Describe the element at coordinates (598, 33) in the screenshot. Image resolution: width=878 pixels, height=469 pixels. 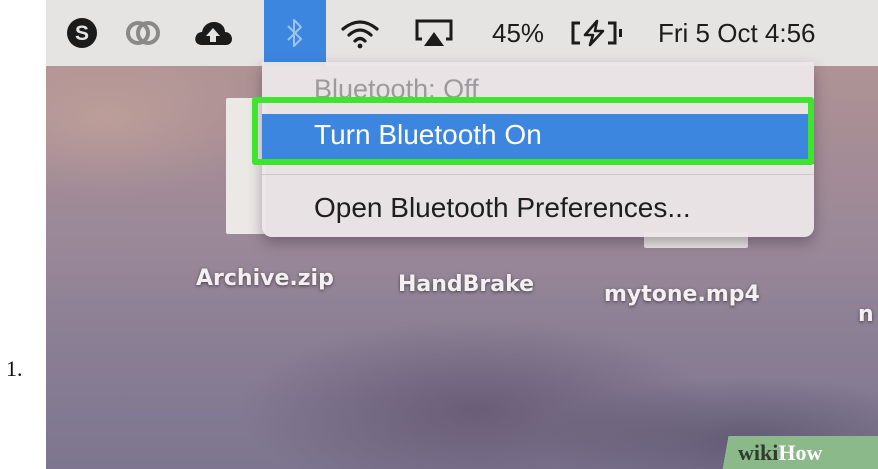
I see `battery-charging-icon` at that location.